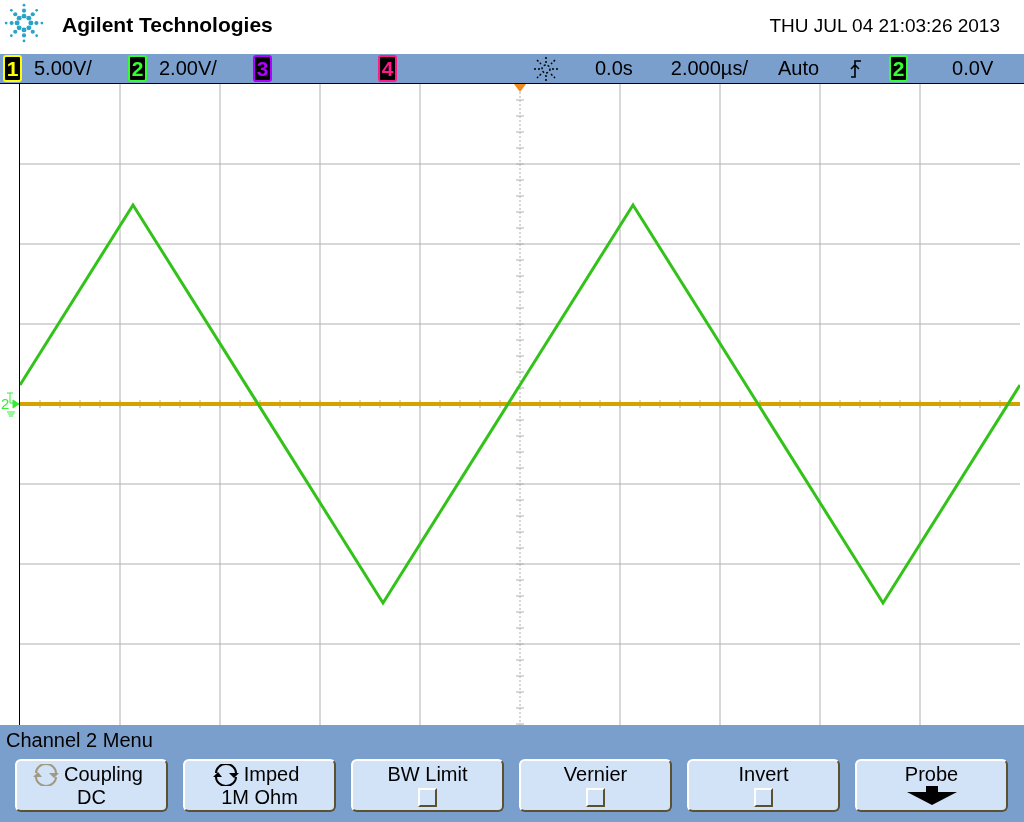  Describe the element at coordinates (798, 68) in the screenshot. I see `trigger-mode: Auto` at that location.